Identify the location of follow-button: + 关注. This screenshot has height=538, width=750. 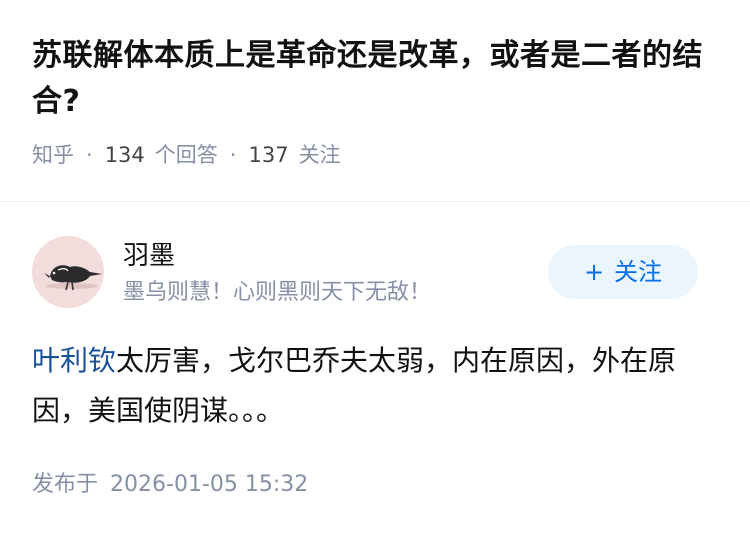
(623, 272).